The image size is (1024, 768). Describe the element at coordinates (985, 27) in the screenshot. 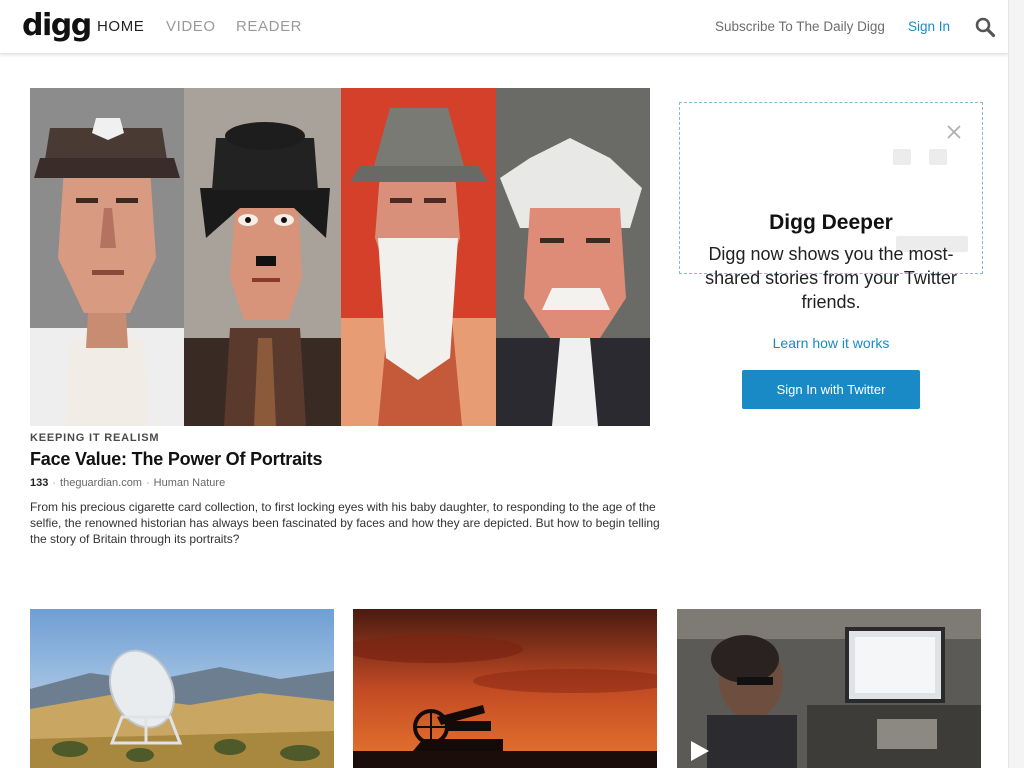

I see `search-icon` at that location.